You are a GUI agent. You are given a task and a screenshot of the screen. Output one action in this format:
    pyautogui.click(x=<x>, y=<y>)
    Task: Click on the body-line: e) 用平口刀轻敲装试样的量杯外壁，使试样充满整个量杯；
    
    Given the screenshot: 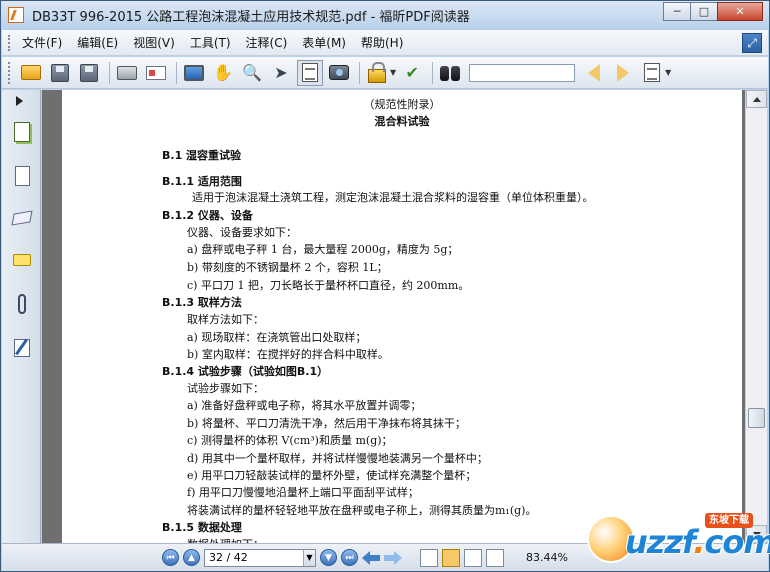 What is the action you would take?
    pyautogui.click(x=332, y=475)
    